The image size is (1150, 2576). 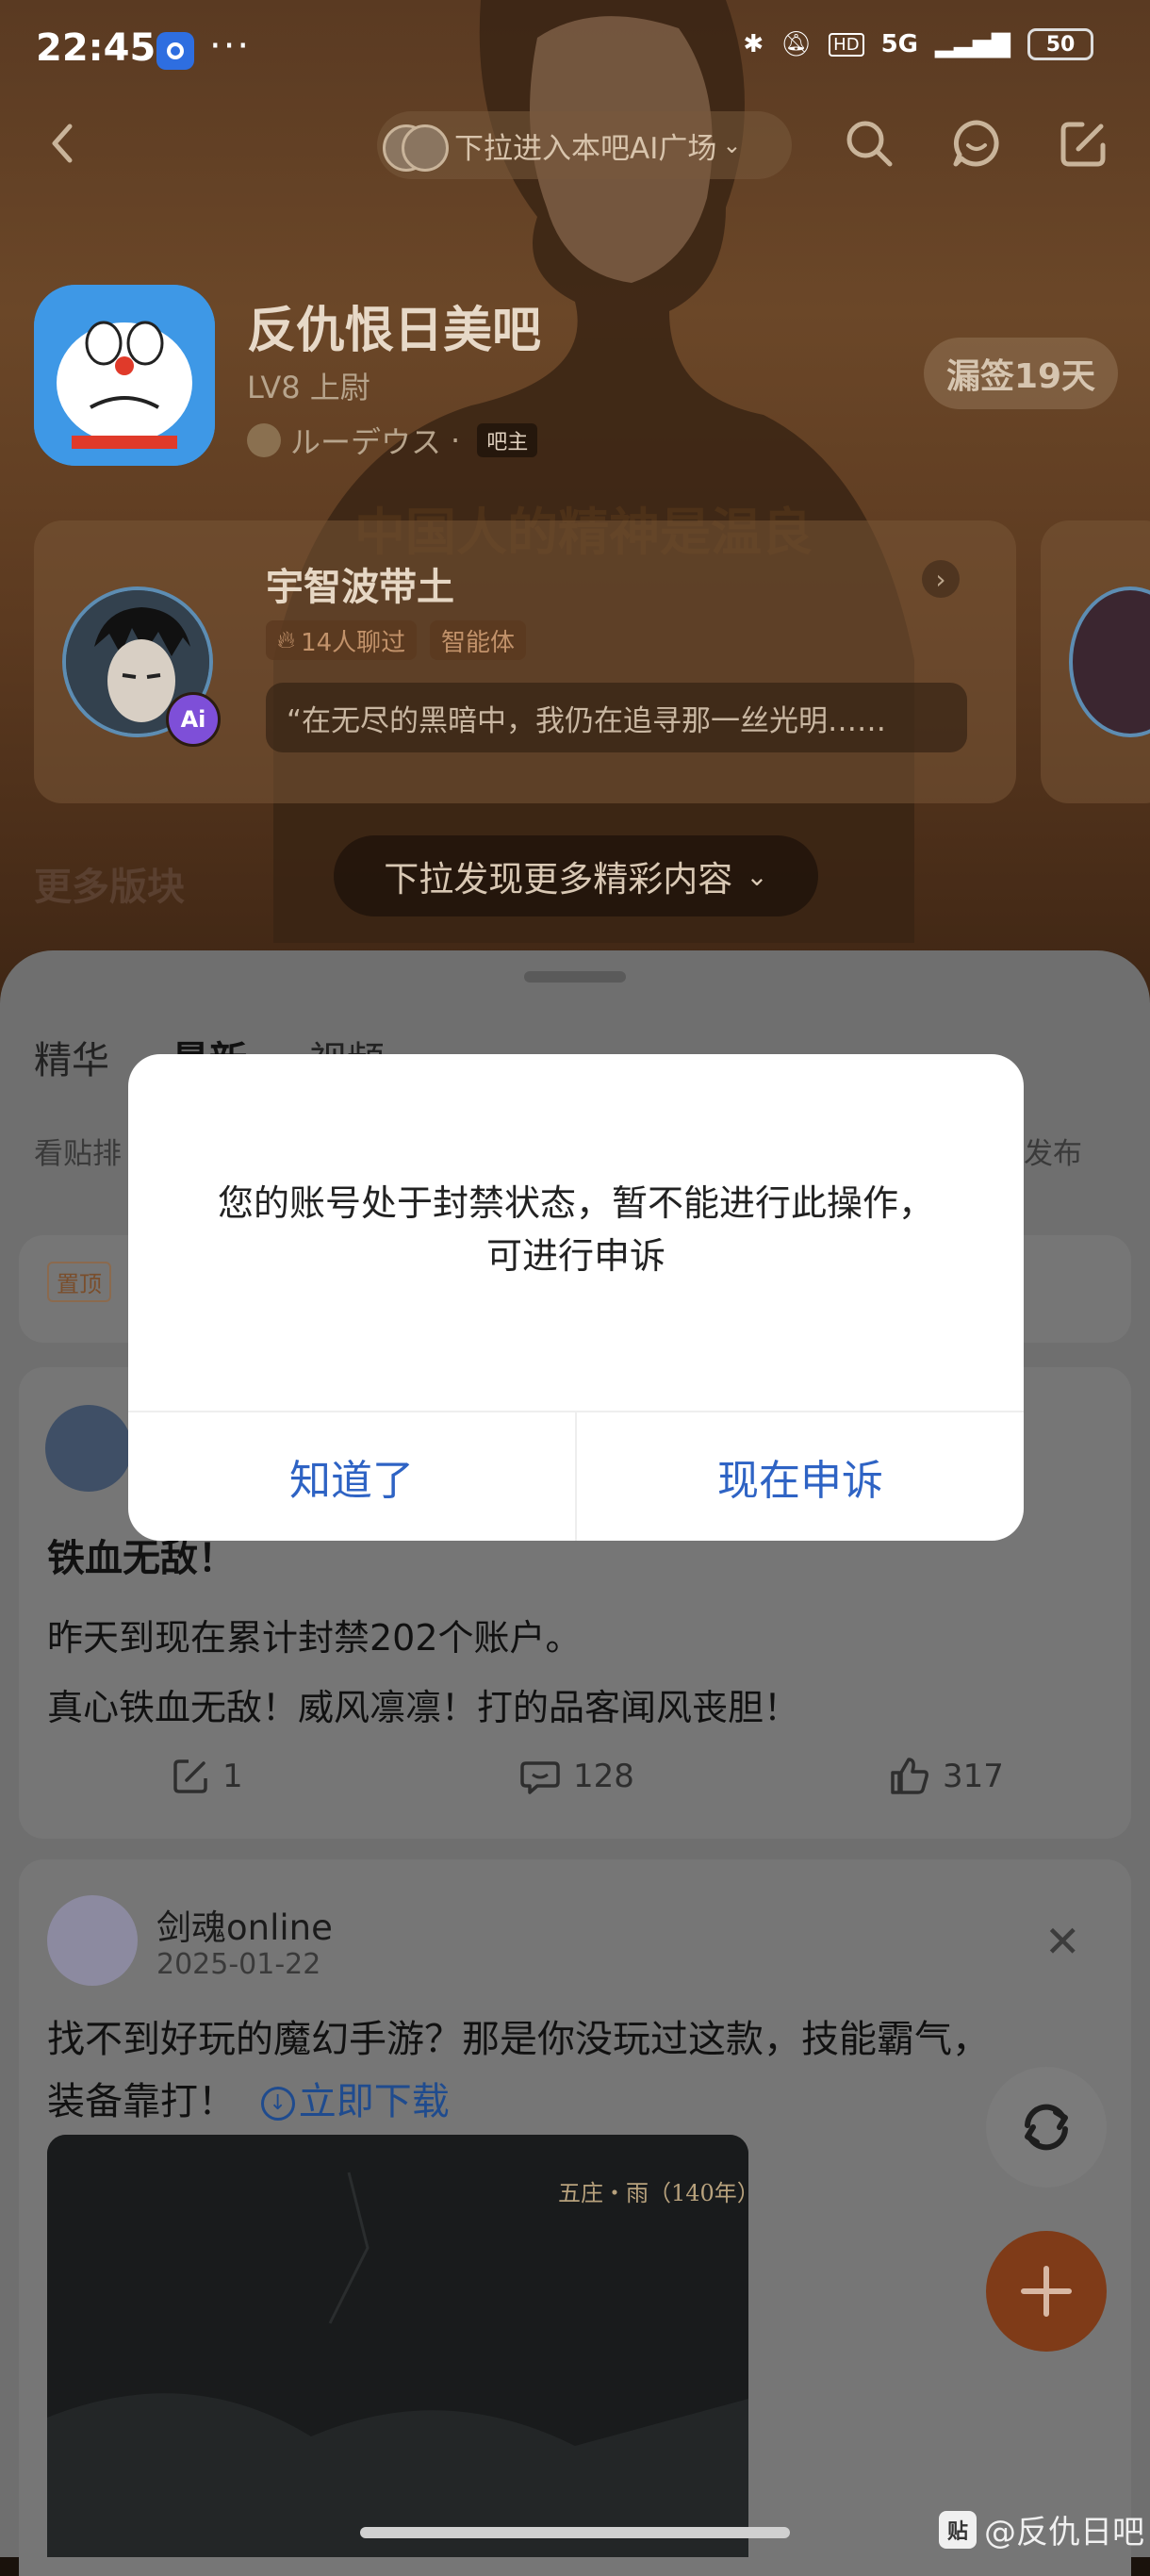 I want to click on search-icon, so click(x=869, y=143).